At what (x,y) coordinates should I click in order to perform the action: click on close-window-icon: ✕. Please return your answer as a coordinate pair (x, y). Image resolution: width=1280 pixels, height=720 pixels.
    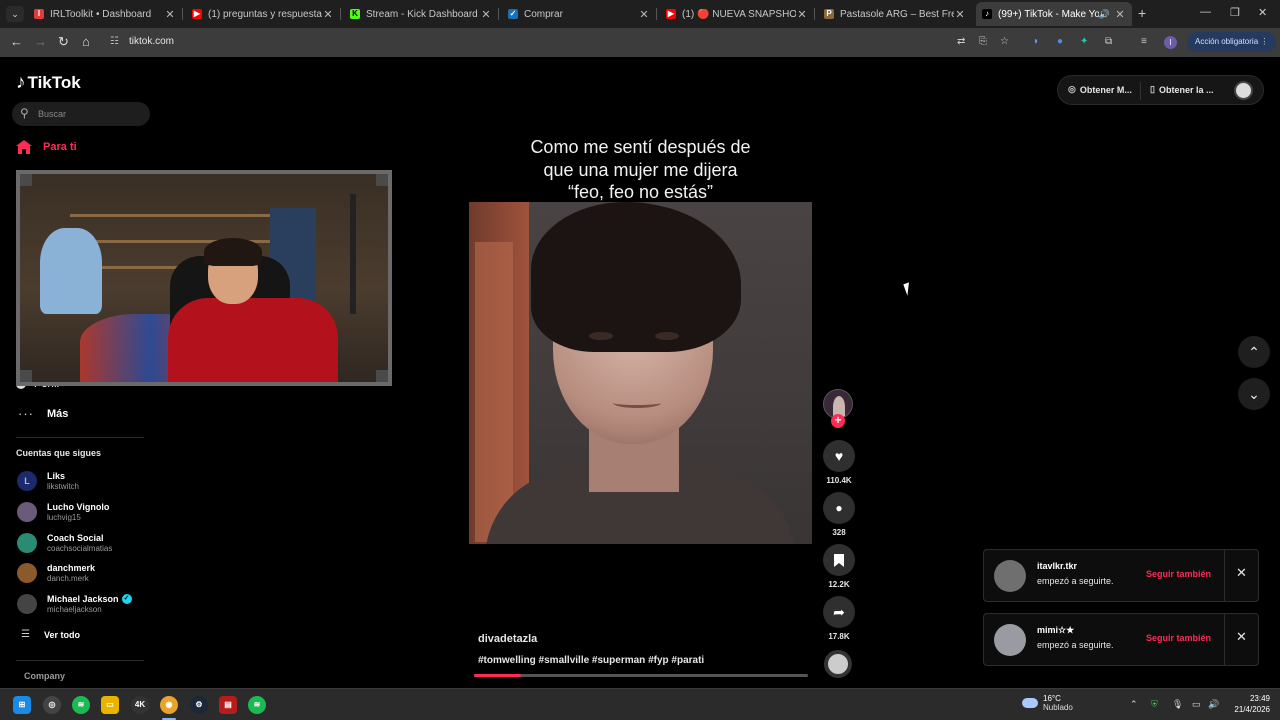
    Looking at the image, I should click on (1262, 12).